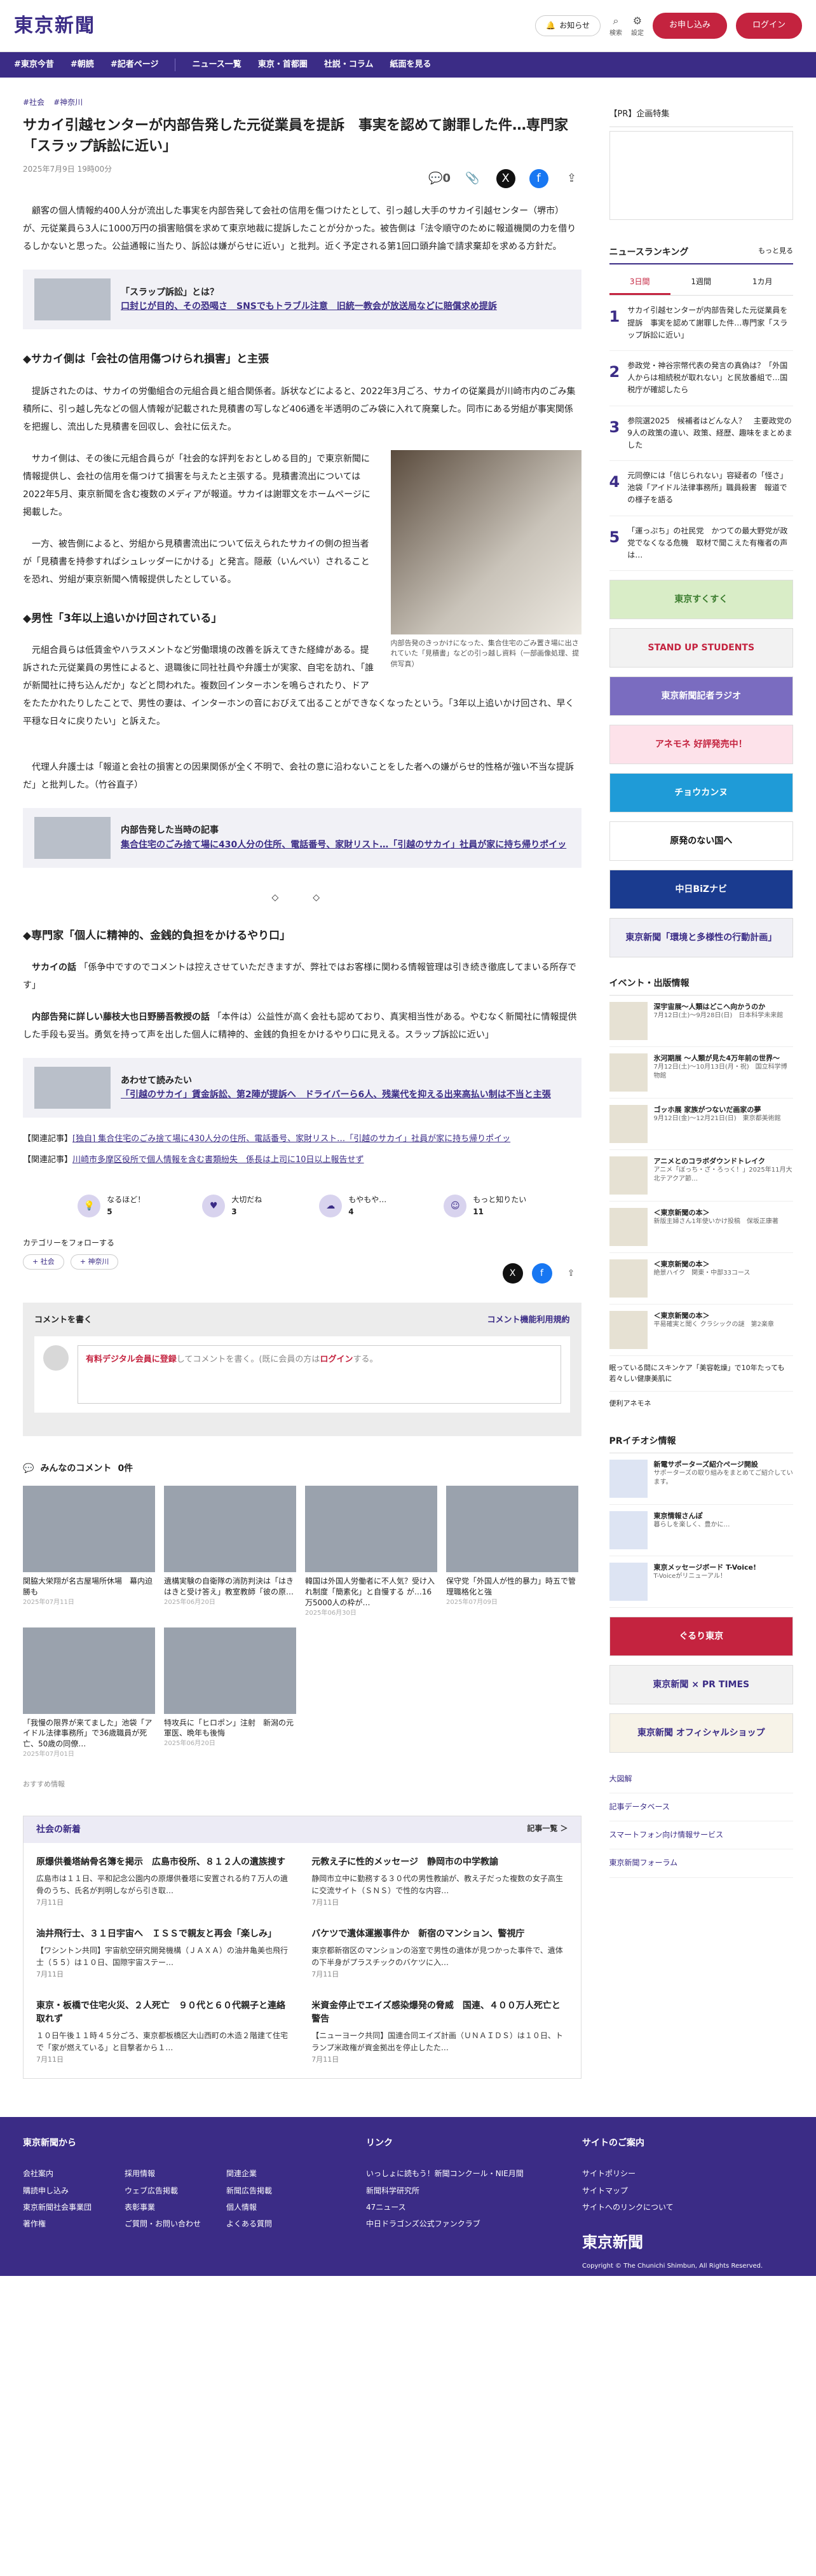  Describe the element at coordinates (701, 1863) in the screenshot. I see `side-link: 東京新聞フォーラム` at that location.